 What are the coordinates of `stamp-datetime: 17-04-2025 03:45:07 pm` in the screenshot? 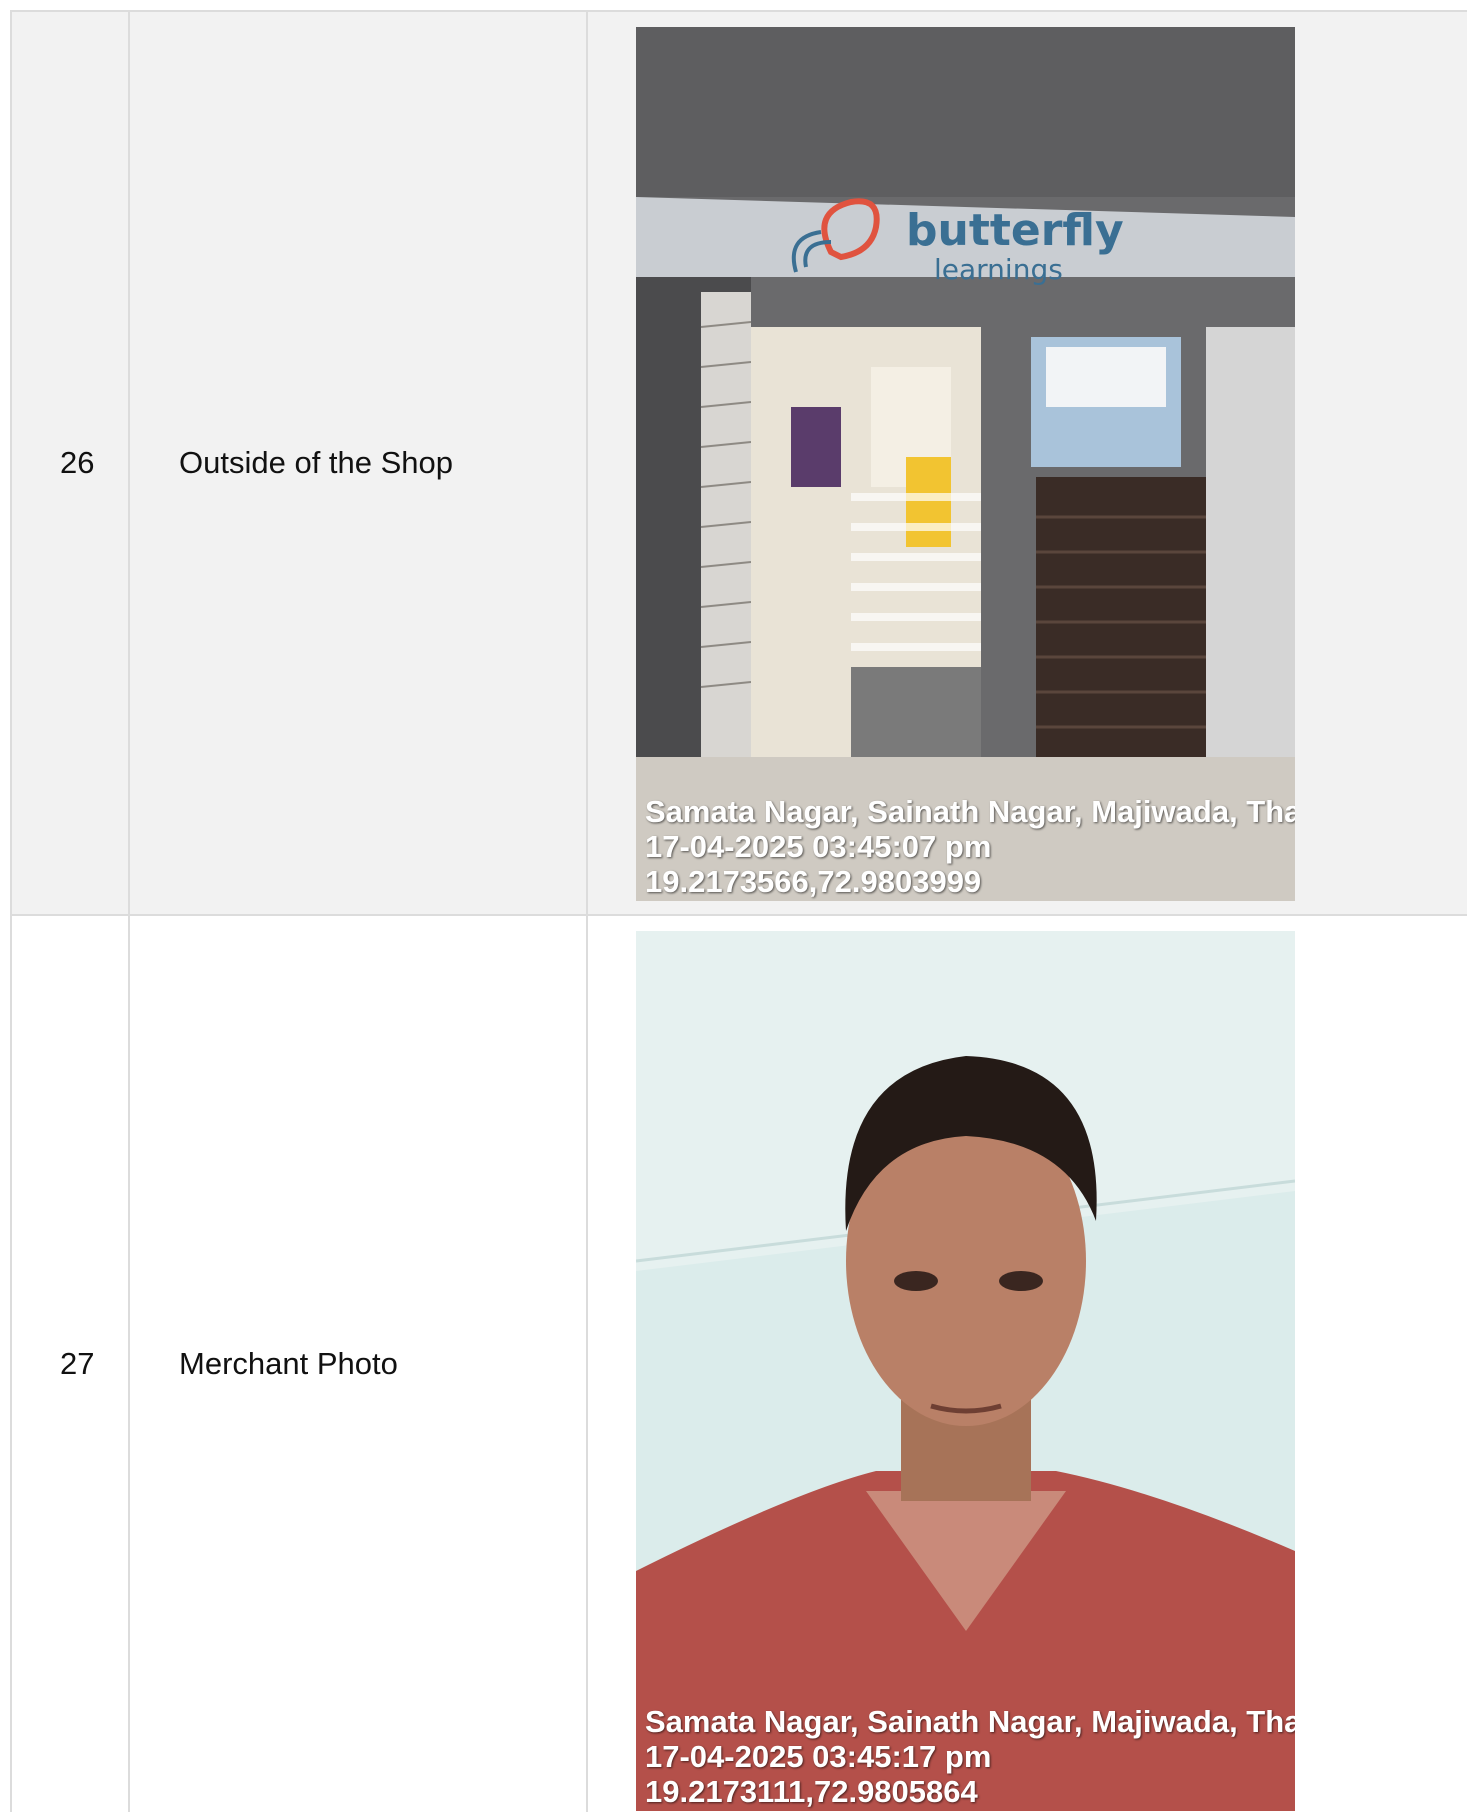 It's located at (818, 846).